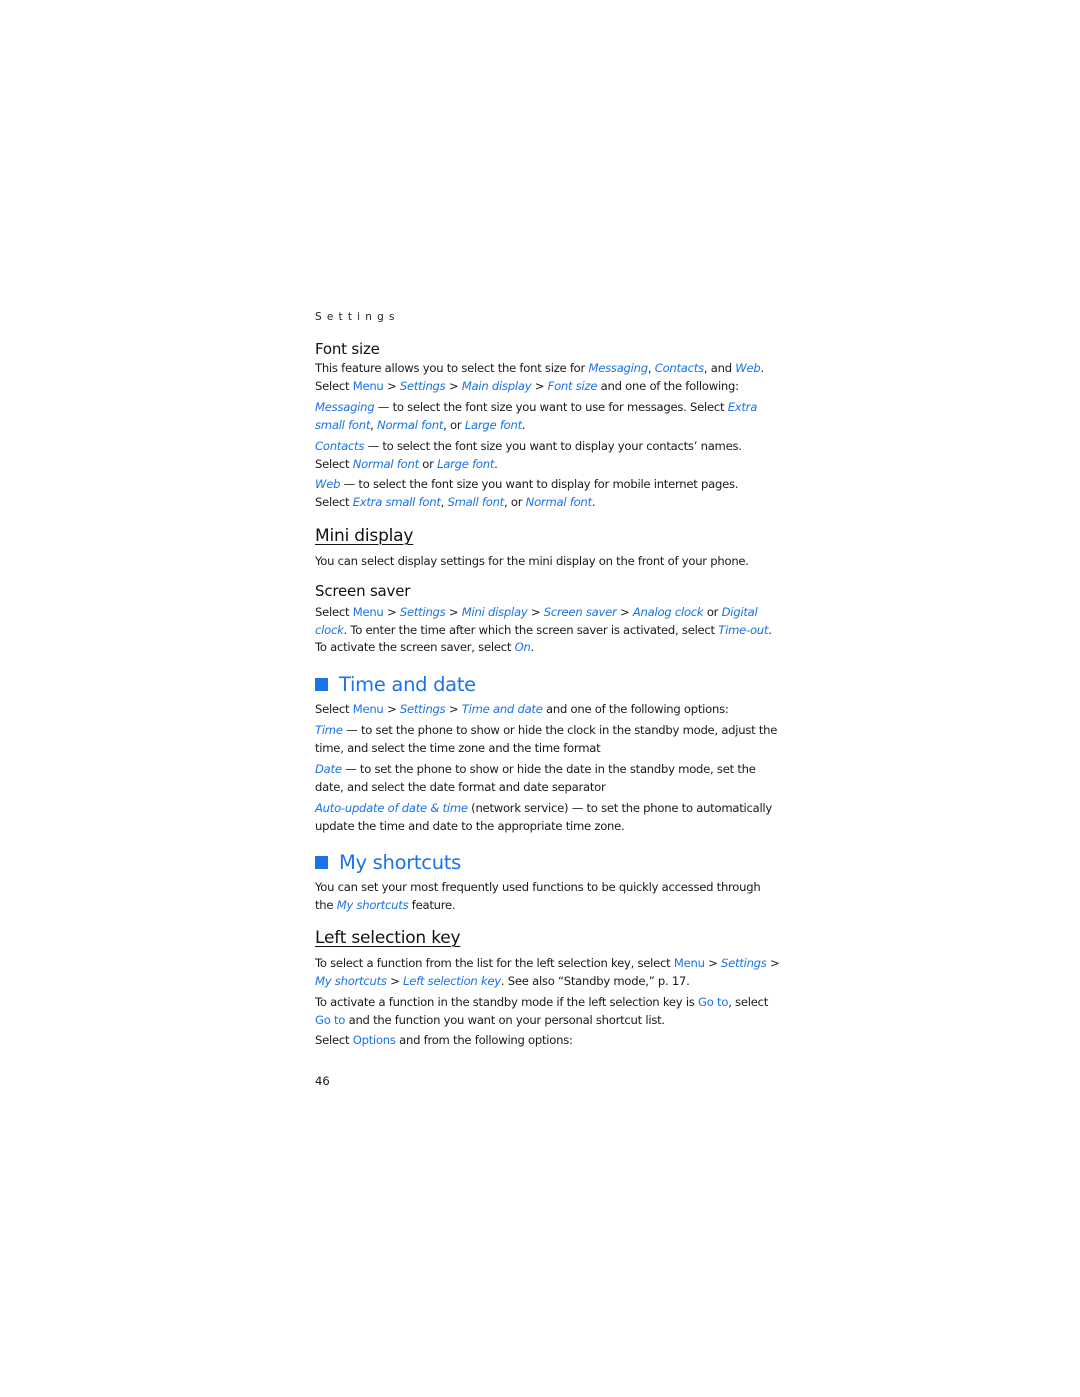  What do you see at coordinates (363, 591) in the screenshot?
I see `section-title-screen-saver: Screen saver` at bounding box center [363, 591].